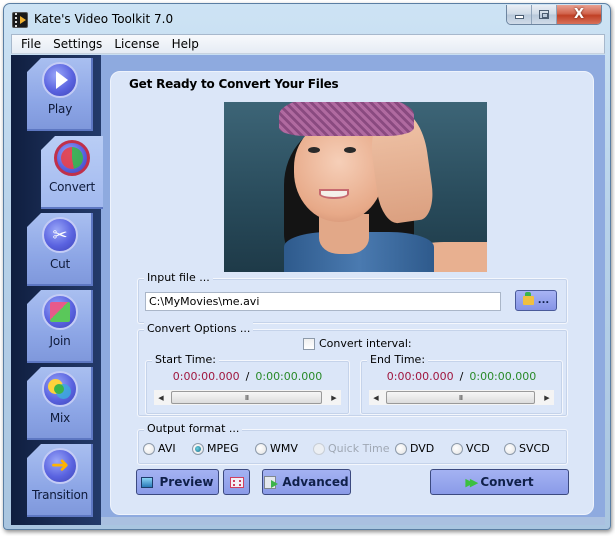 Image resolution: width=615 pixels, height=536 pixels. What do you see at coordinates (306, 482) in the screenshot?
I see `advanced-button: Advanced` at bounding box center [306, 482].